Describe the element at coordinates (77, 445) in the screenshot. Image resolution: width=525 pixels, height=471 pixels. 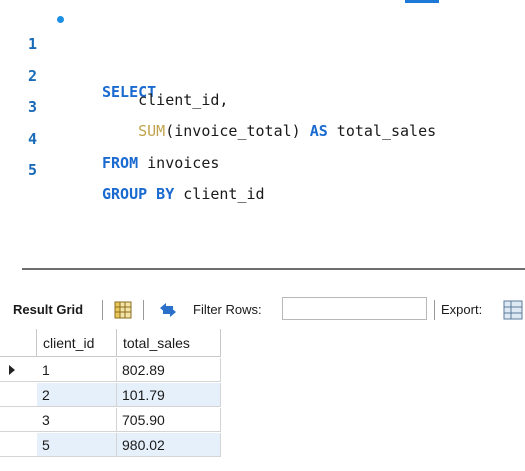
I see `cell-client-id: 5` at that location.